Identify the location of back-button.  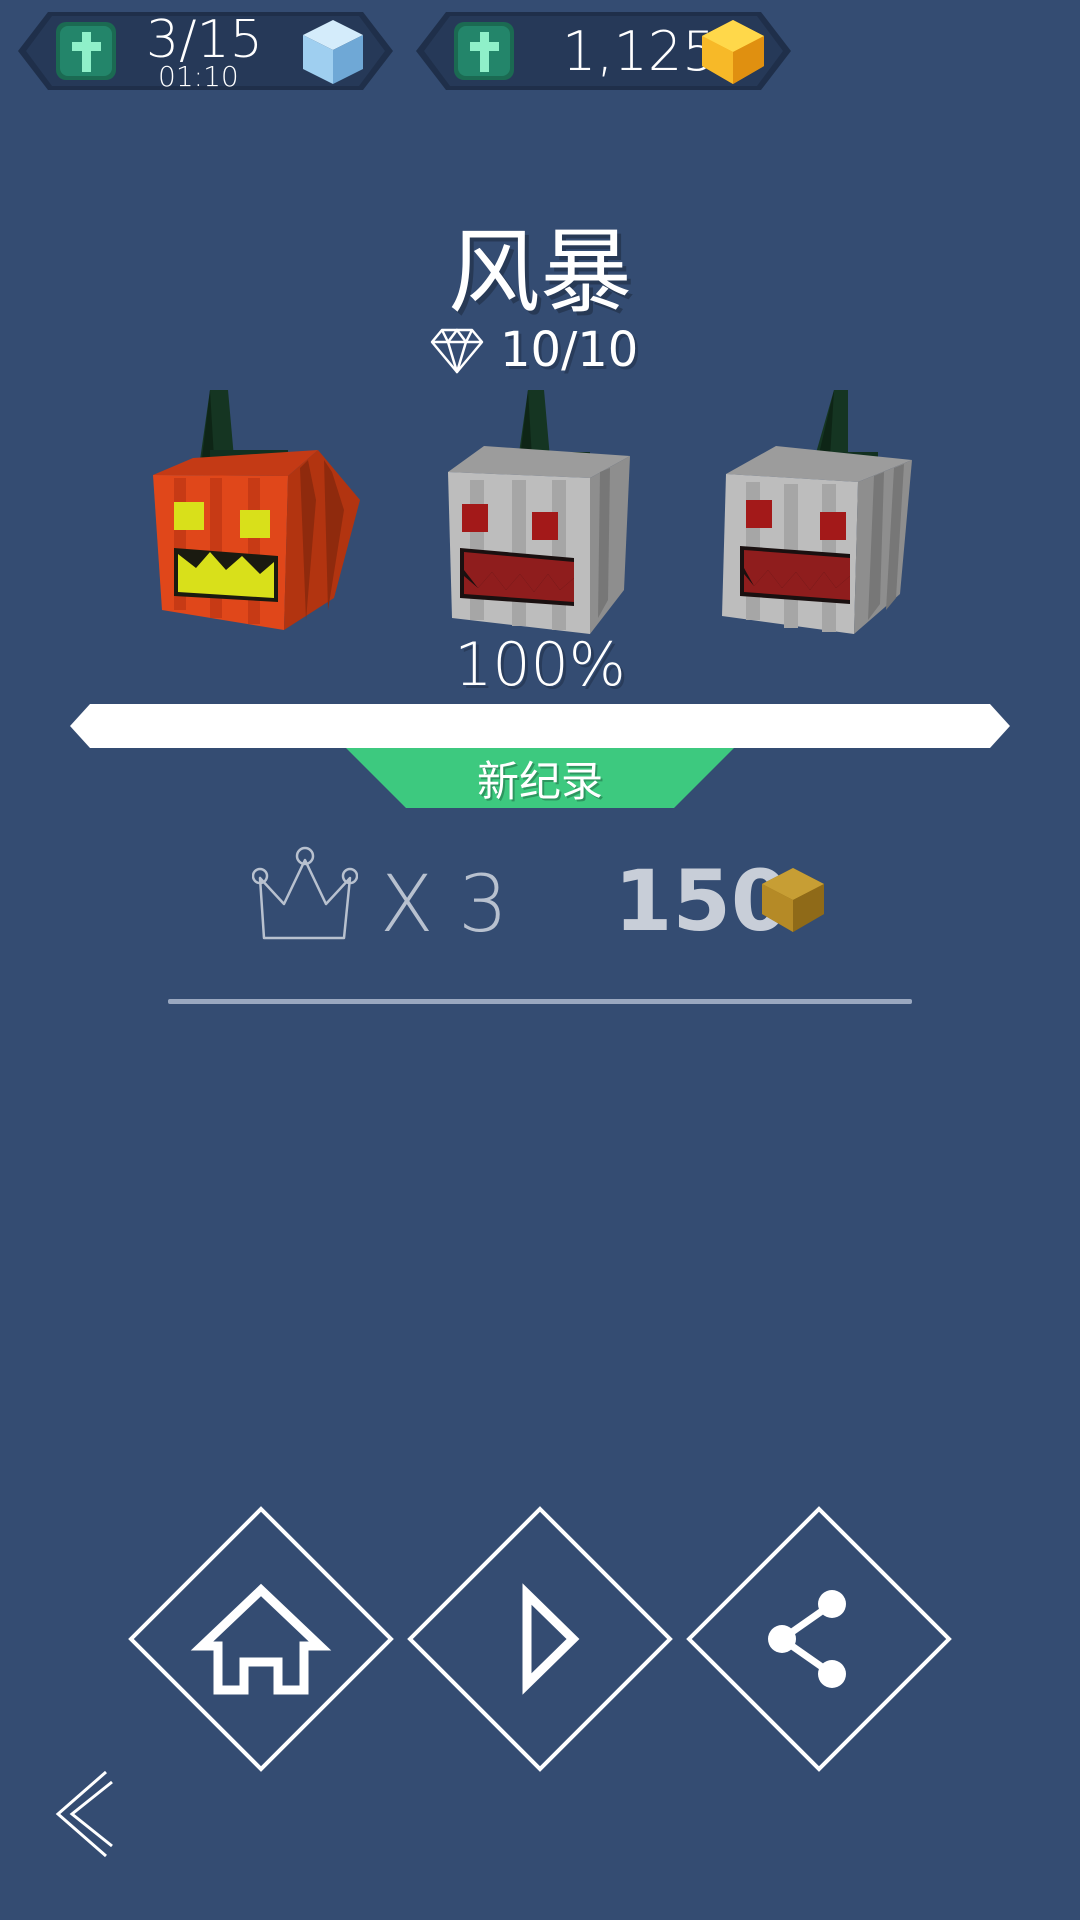
(85, 1814).